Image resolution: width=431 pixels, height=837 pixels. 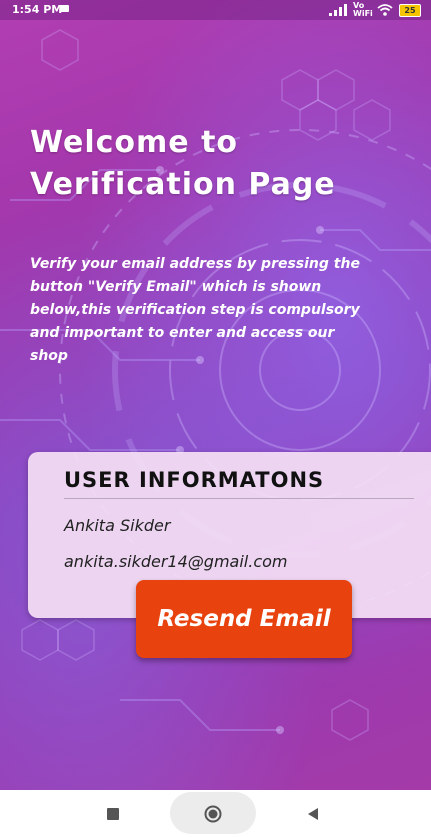 What do you see at coordinates (338, 10) in the screenshot?
I see `signal-icon` at bounding box center [338, 10].